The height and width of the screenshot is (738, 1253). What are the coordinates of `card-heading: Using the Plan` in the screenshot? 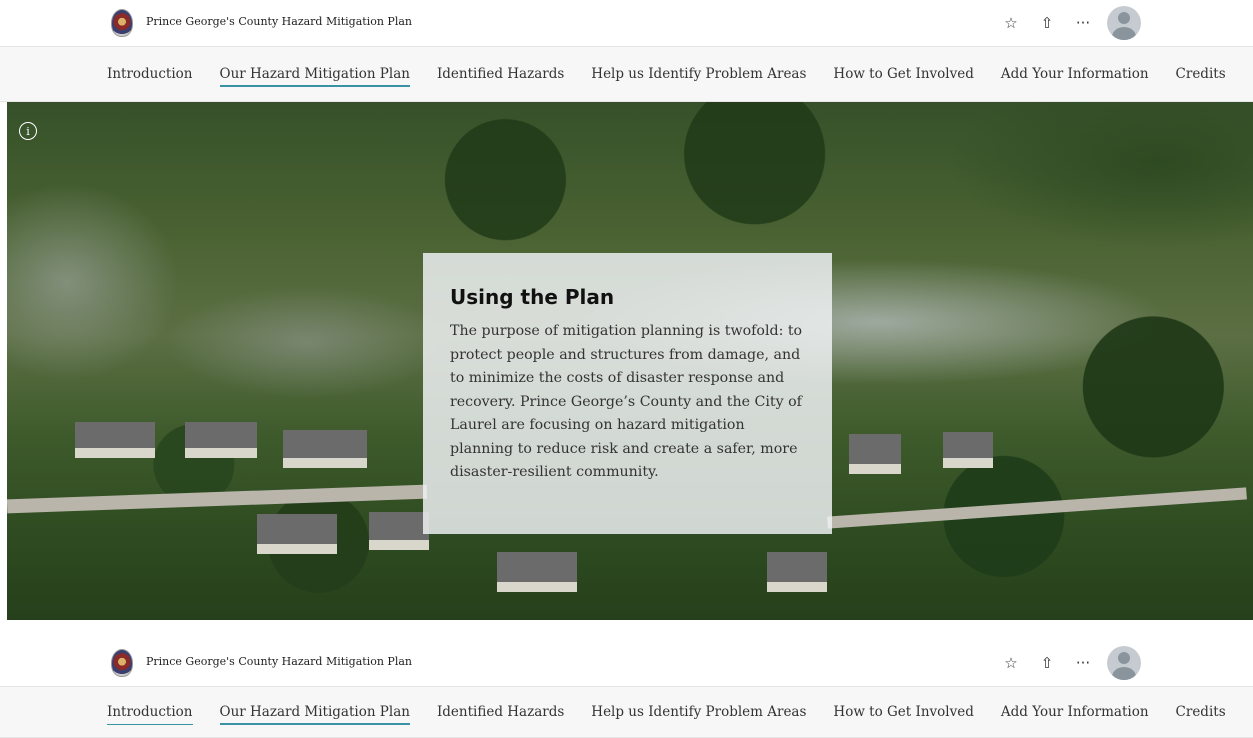 It's located at (532, 297).